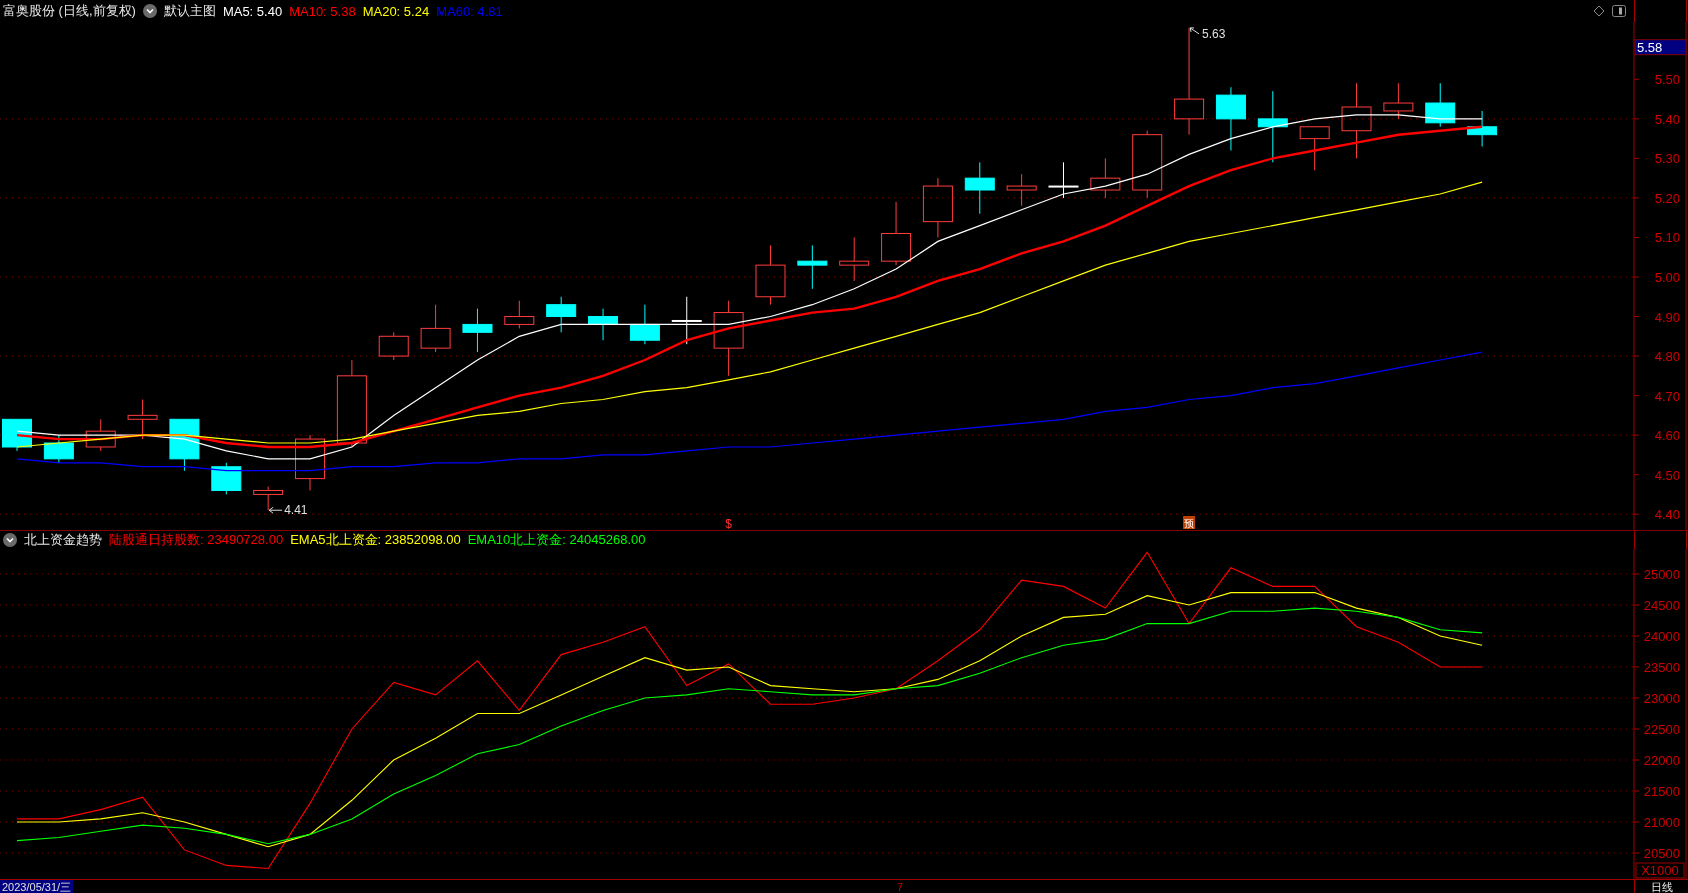  What do you see at coordinates (375, 540) in the screenshot?
I see `legend-label: EMA5北上资金: 23852098.00` at bounding box center [375, 540].